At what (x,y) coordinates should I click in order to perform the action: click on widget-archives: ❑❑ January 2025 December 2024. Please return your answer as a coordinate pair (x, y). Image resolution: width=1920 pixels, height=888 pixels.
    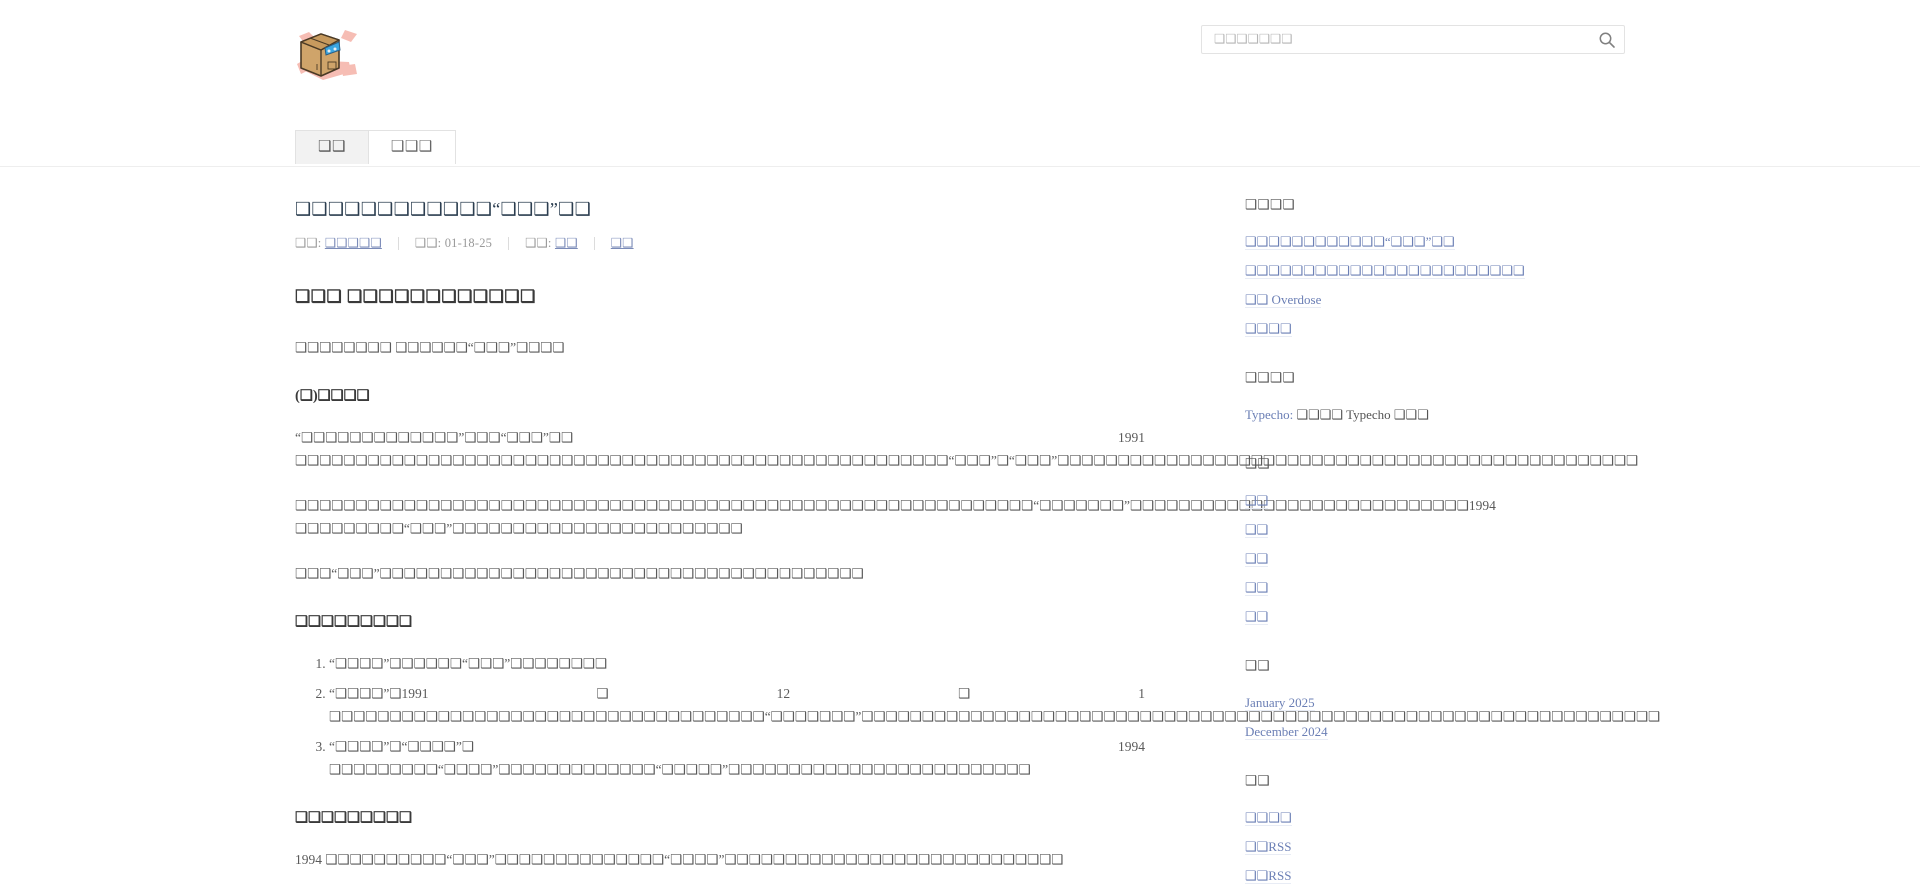
    Looking at the image, I should click on (1420, 699).